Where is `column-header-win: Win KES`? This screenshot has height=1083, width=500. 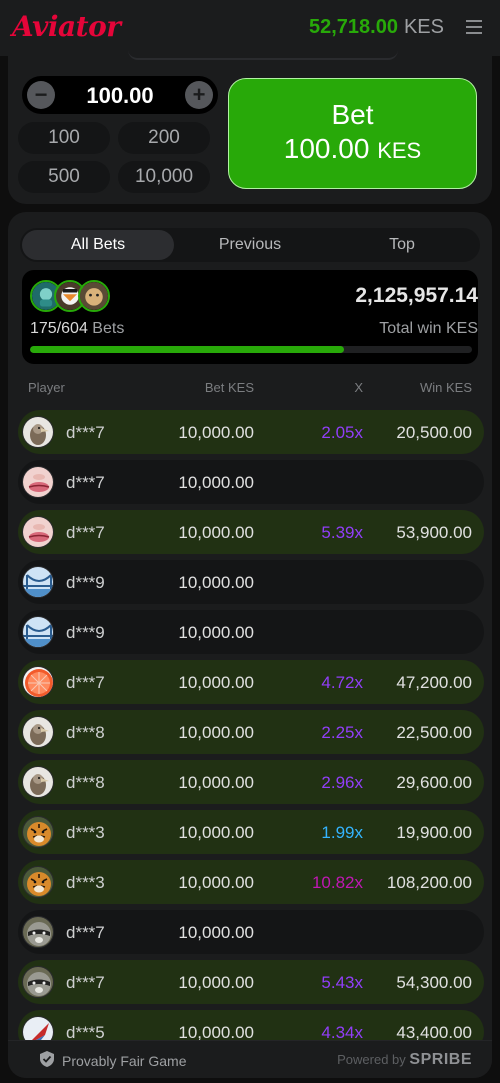 column-header-win: Win KES is located at coordinates (445, 387).